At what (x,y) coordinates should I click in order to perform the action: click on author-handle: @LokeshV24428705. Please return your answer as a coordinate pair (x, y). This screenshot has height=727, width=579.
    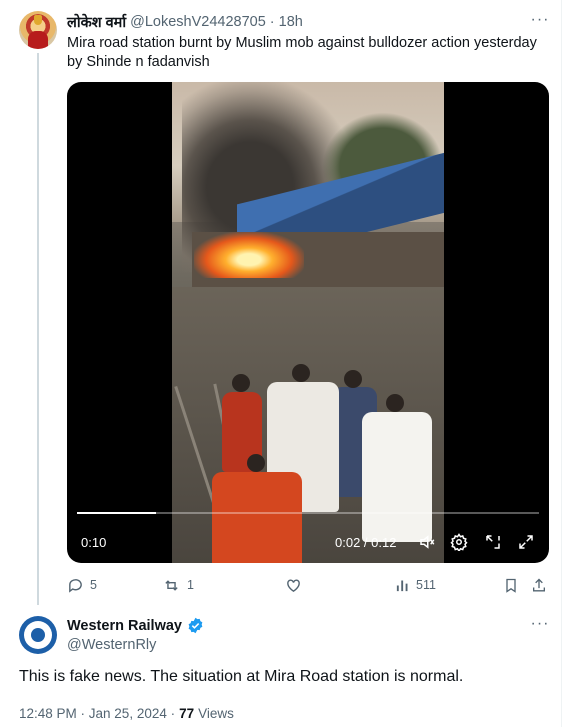
    Looking at the image, I should click on (198, 22).